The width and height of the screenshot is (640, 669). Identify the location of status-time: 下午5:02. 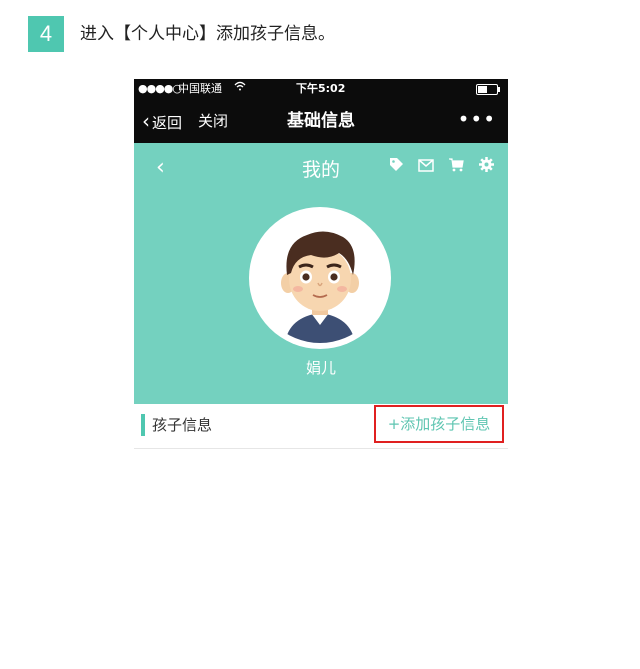
(321, 88).